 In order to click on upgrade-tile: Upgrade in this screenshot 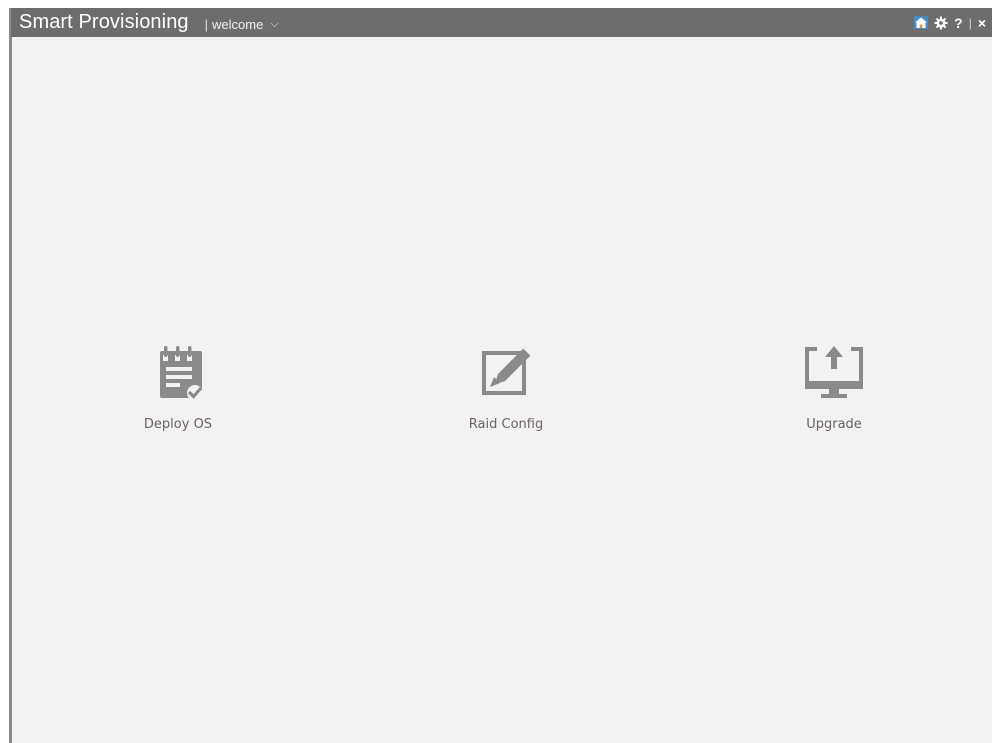, I will do `click(834, 393)`.